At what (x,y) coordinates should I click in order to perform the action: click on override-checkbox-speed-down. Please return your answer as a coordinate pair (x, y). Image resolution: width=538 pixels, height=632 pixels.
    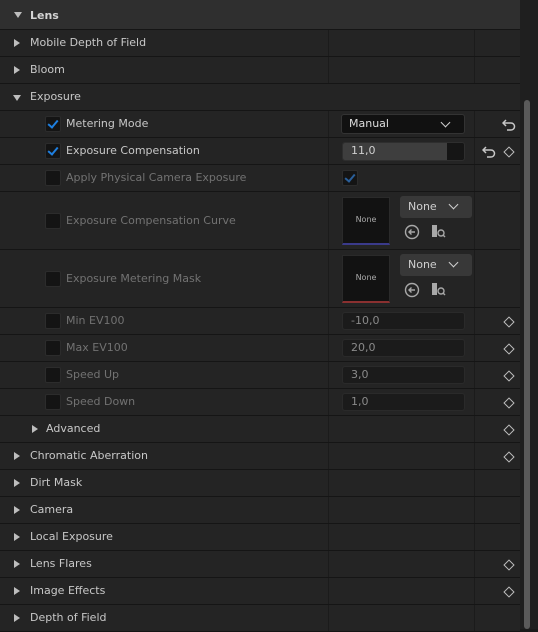
    Looking at the image, I should click on (53, 402).